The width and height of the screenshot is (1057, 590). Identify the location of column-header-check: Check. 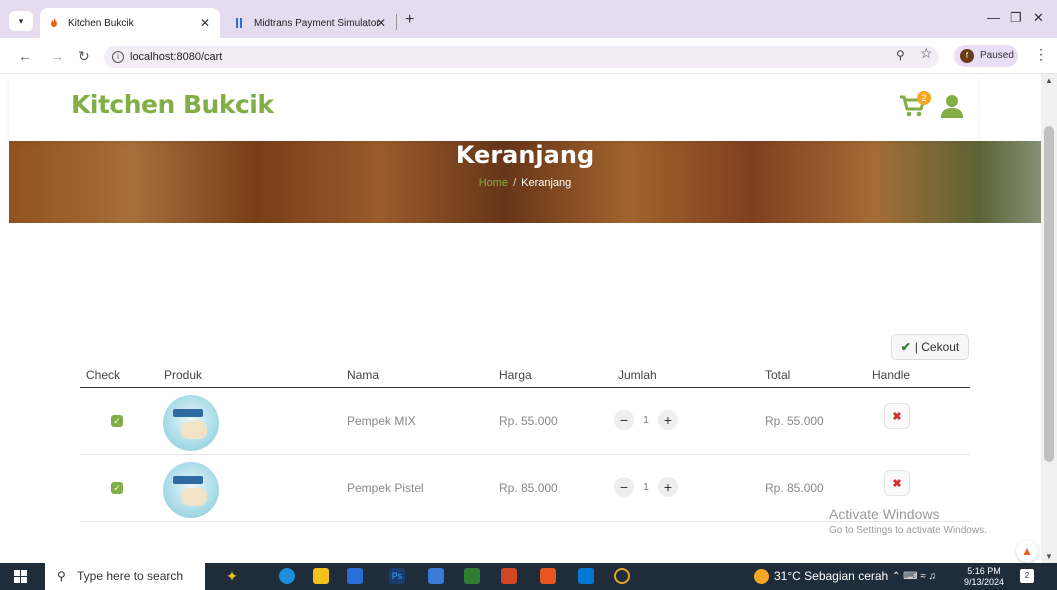
(103, 375).